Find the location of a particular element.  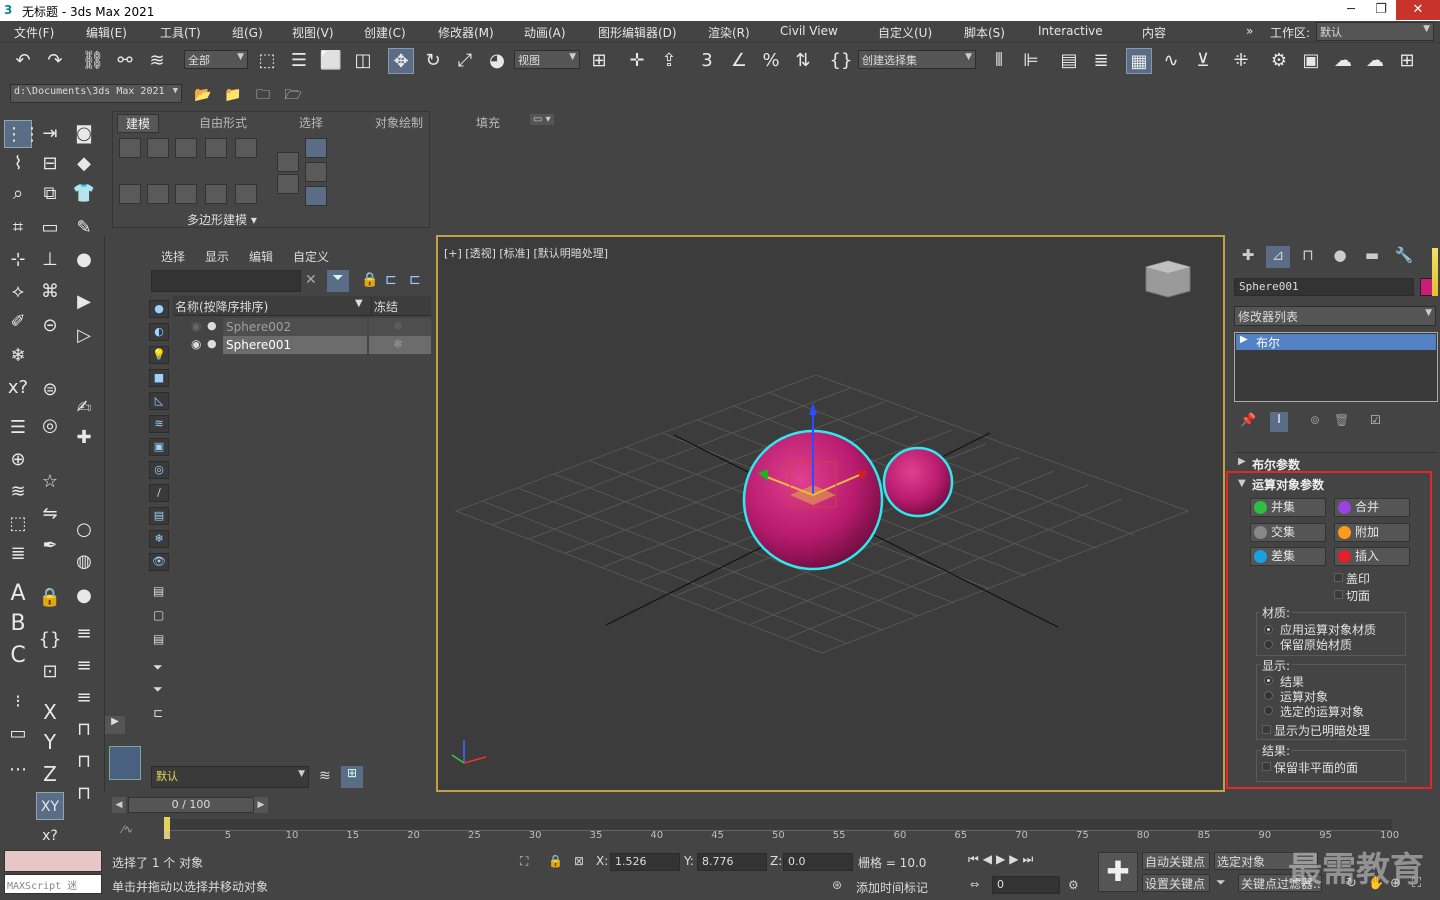

ref-coord-dropdown: 视图 ▼ is located at coordinates (547, 59).